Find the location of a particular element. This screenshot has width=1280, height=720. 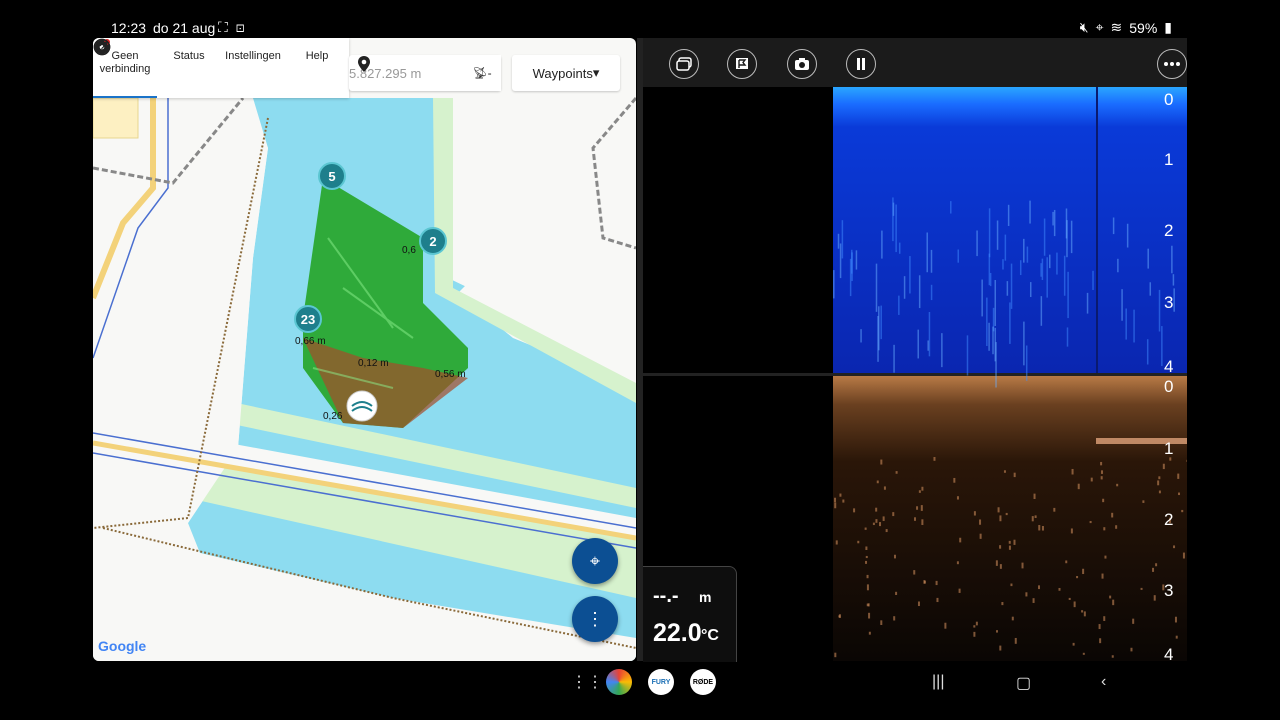

gps-button: 📡︎ - is located at coordinates (482, 73).